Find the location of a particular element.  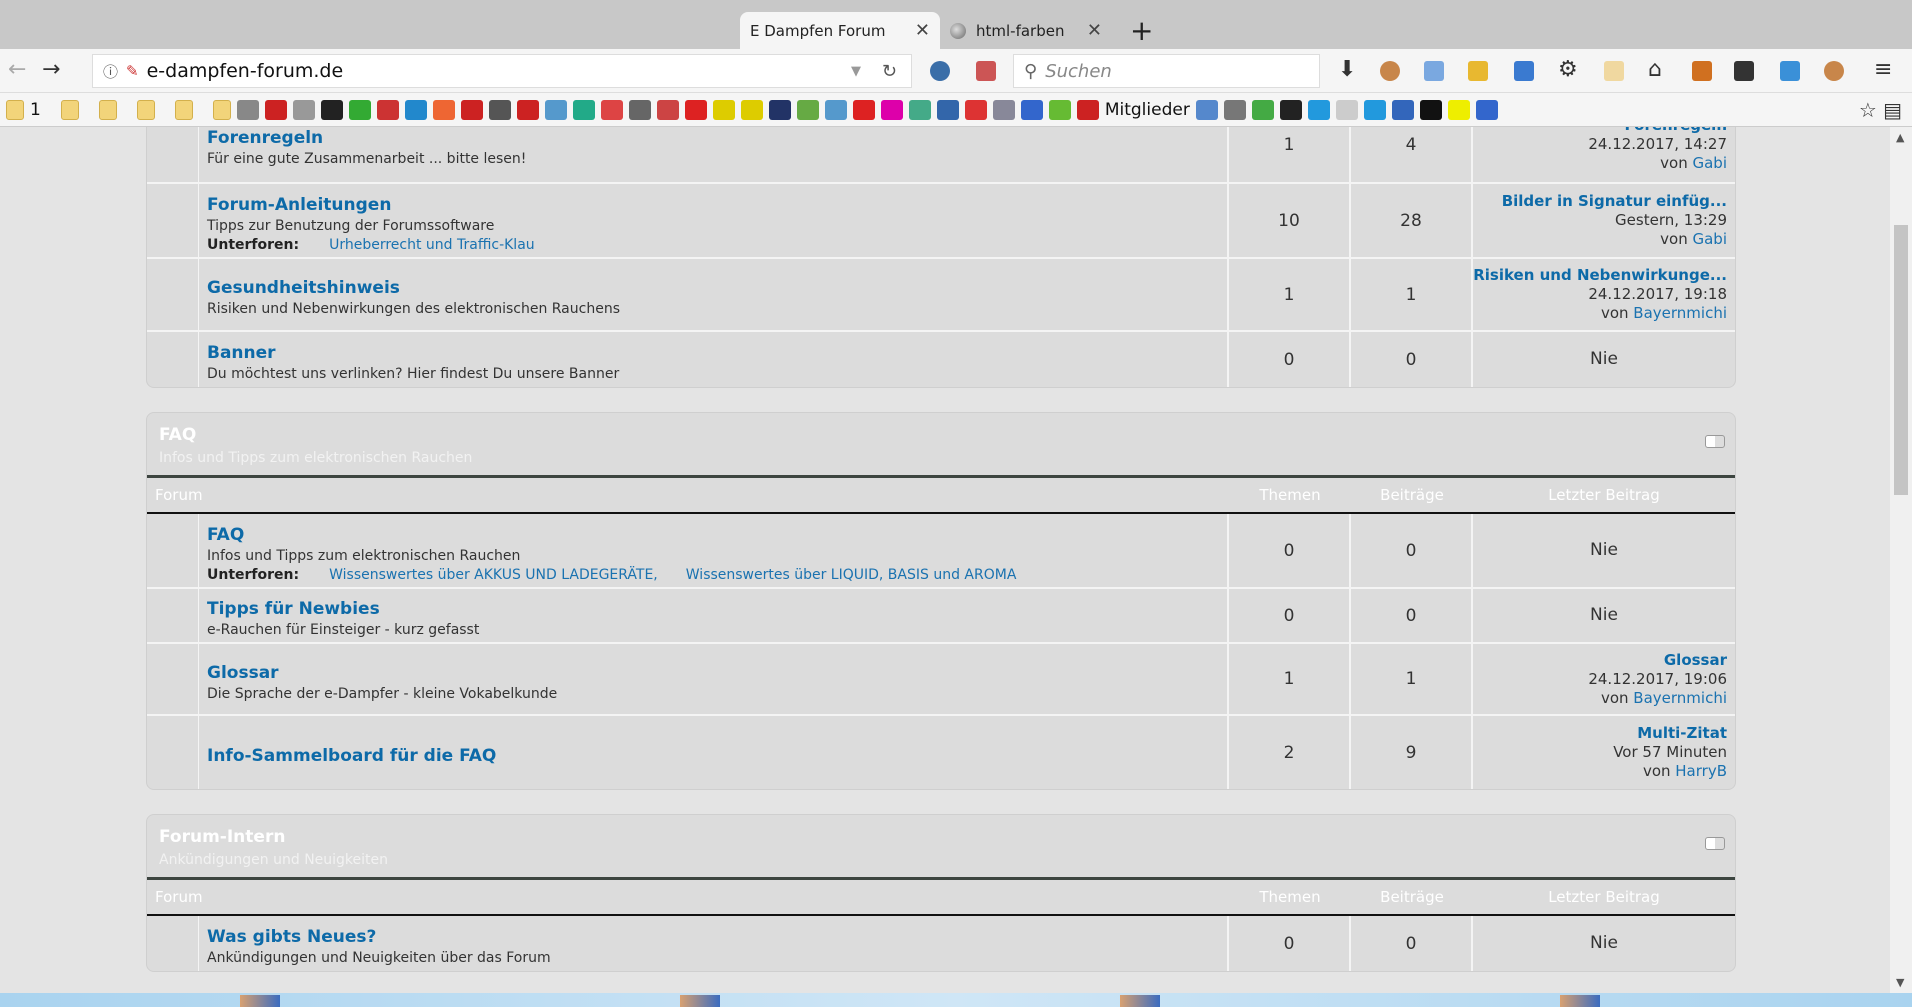

bookmark-members-label: Mitglieder is located at coordinates (1147, 110).